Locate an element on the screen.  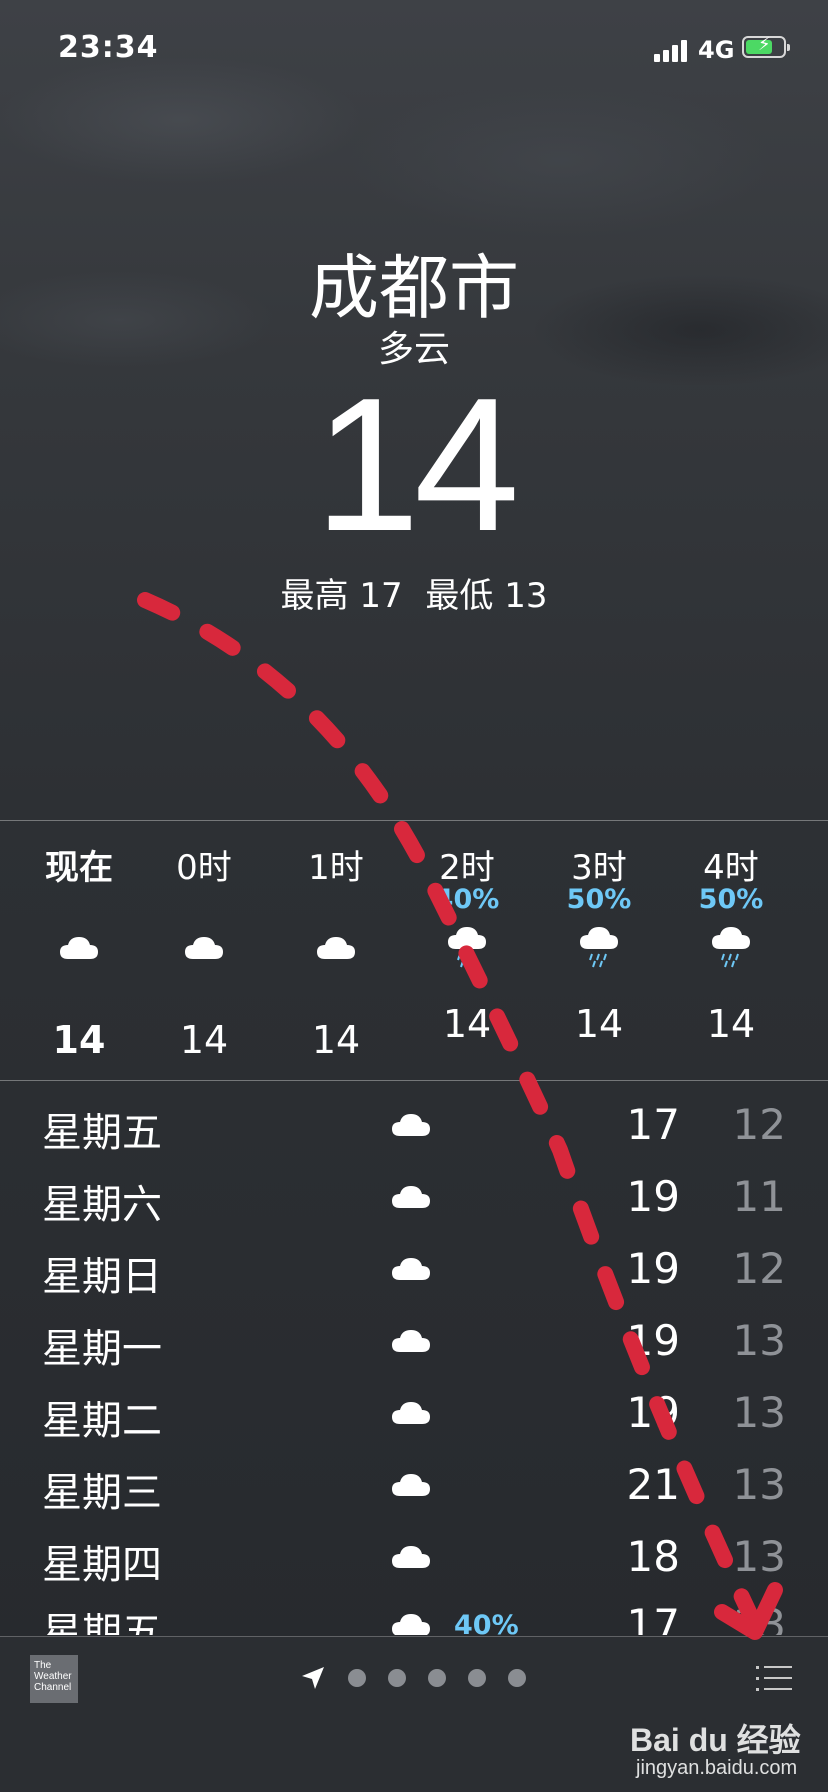
network-type: 4G is located at coordinates (716, 50).